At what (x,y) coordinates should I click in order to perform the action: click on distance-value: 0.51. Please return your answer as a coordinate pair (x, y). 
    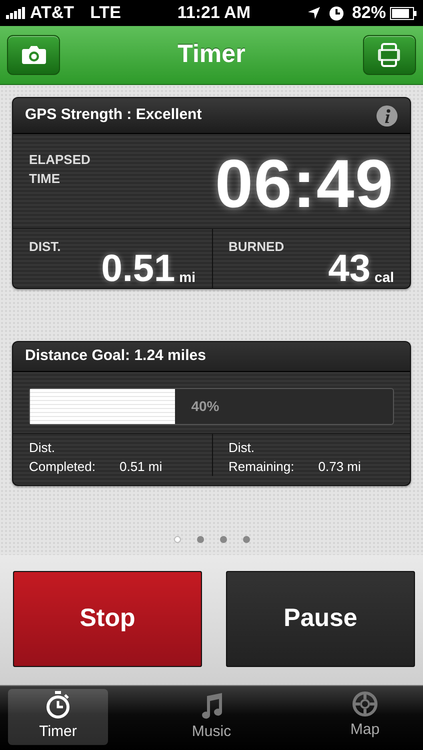
    Looking at the image, I should click on (138, 269).